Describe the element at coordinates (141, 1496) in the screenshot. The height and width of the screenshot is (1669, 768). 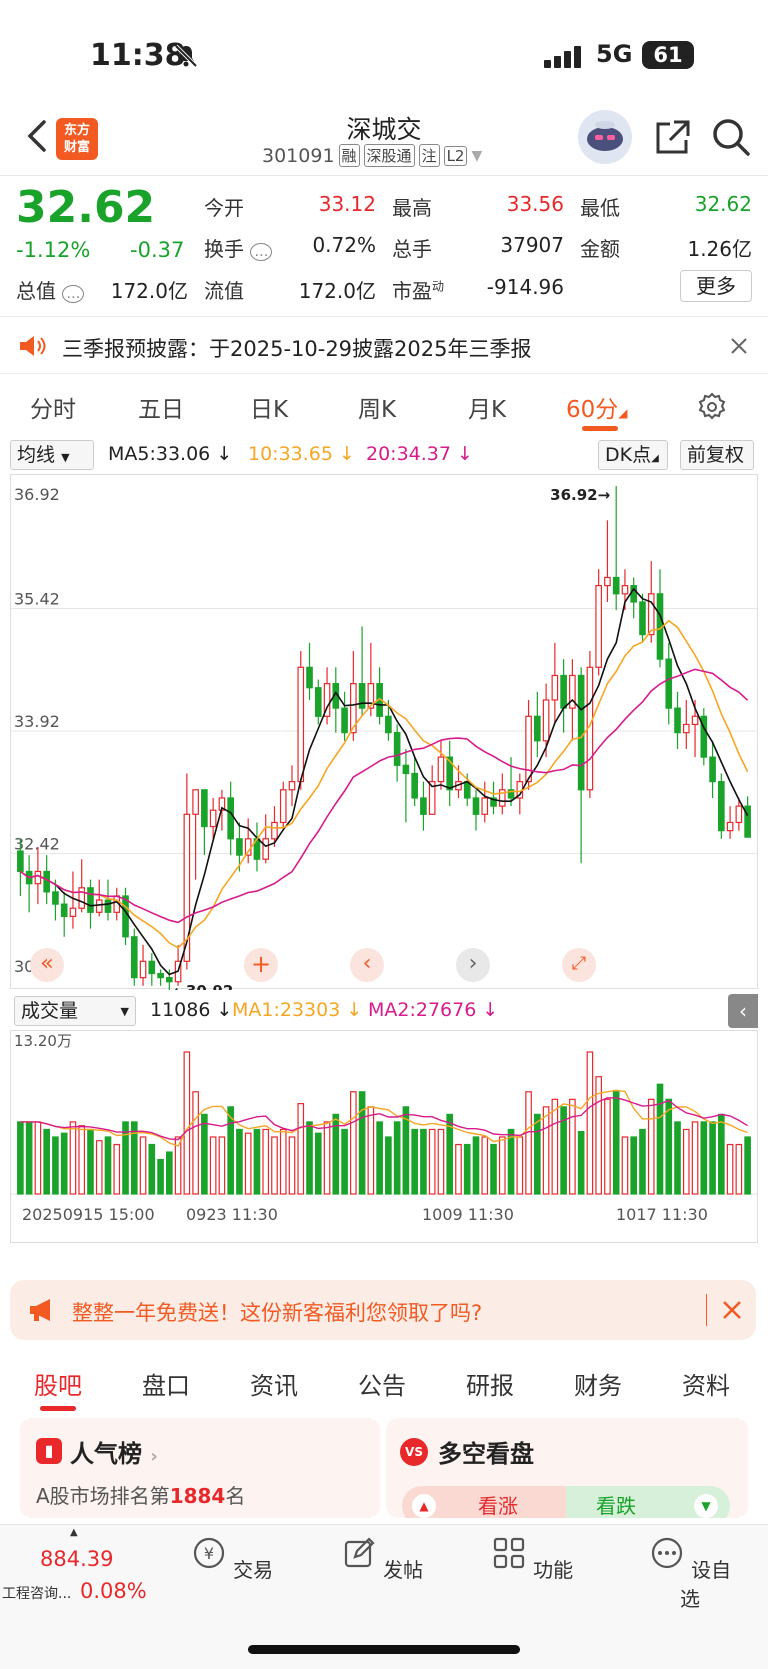
I see `popularity-rank: A股市场排名第1884名` at that location.